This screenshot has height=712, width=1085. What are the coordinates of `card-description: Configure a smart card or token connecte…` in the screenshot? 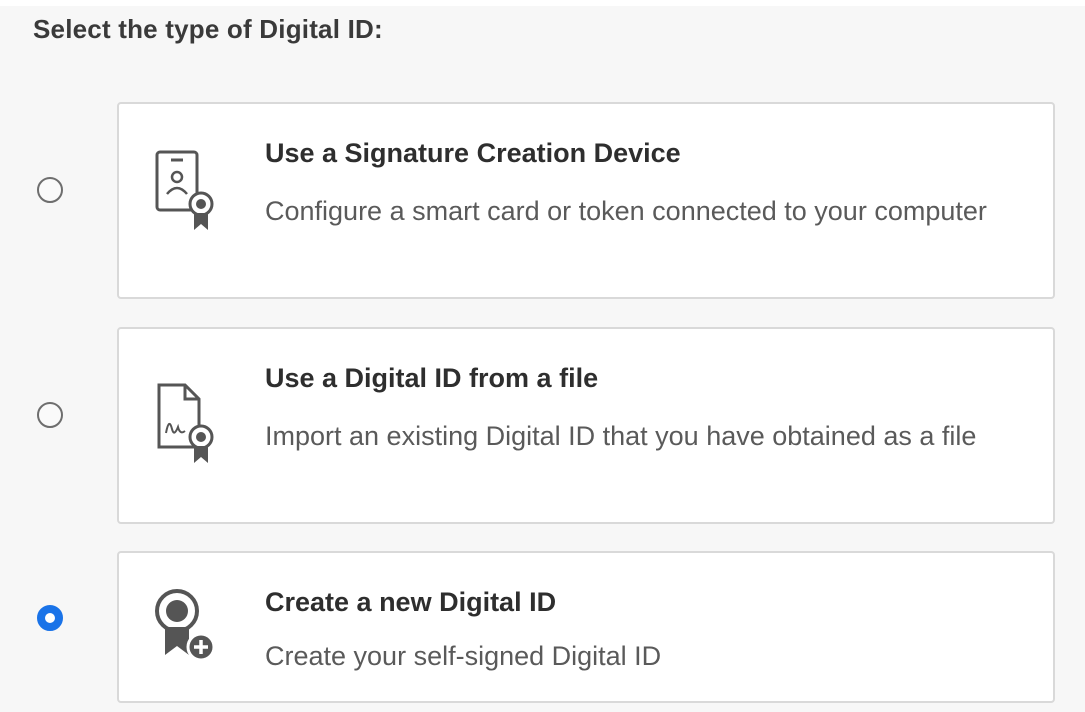 It's located at (626, 211).